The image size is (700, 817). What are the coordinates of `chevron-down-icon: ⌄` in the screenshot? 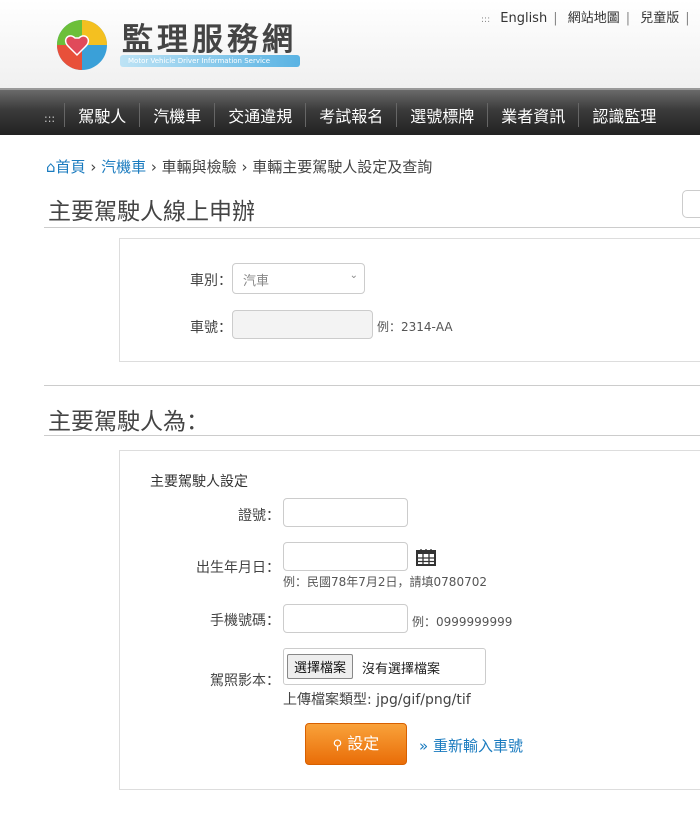 It's located at (353, 275).